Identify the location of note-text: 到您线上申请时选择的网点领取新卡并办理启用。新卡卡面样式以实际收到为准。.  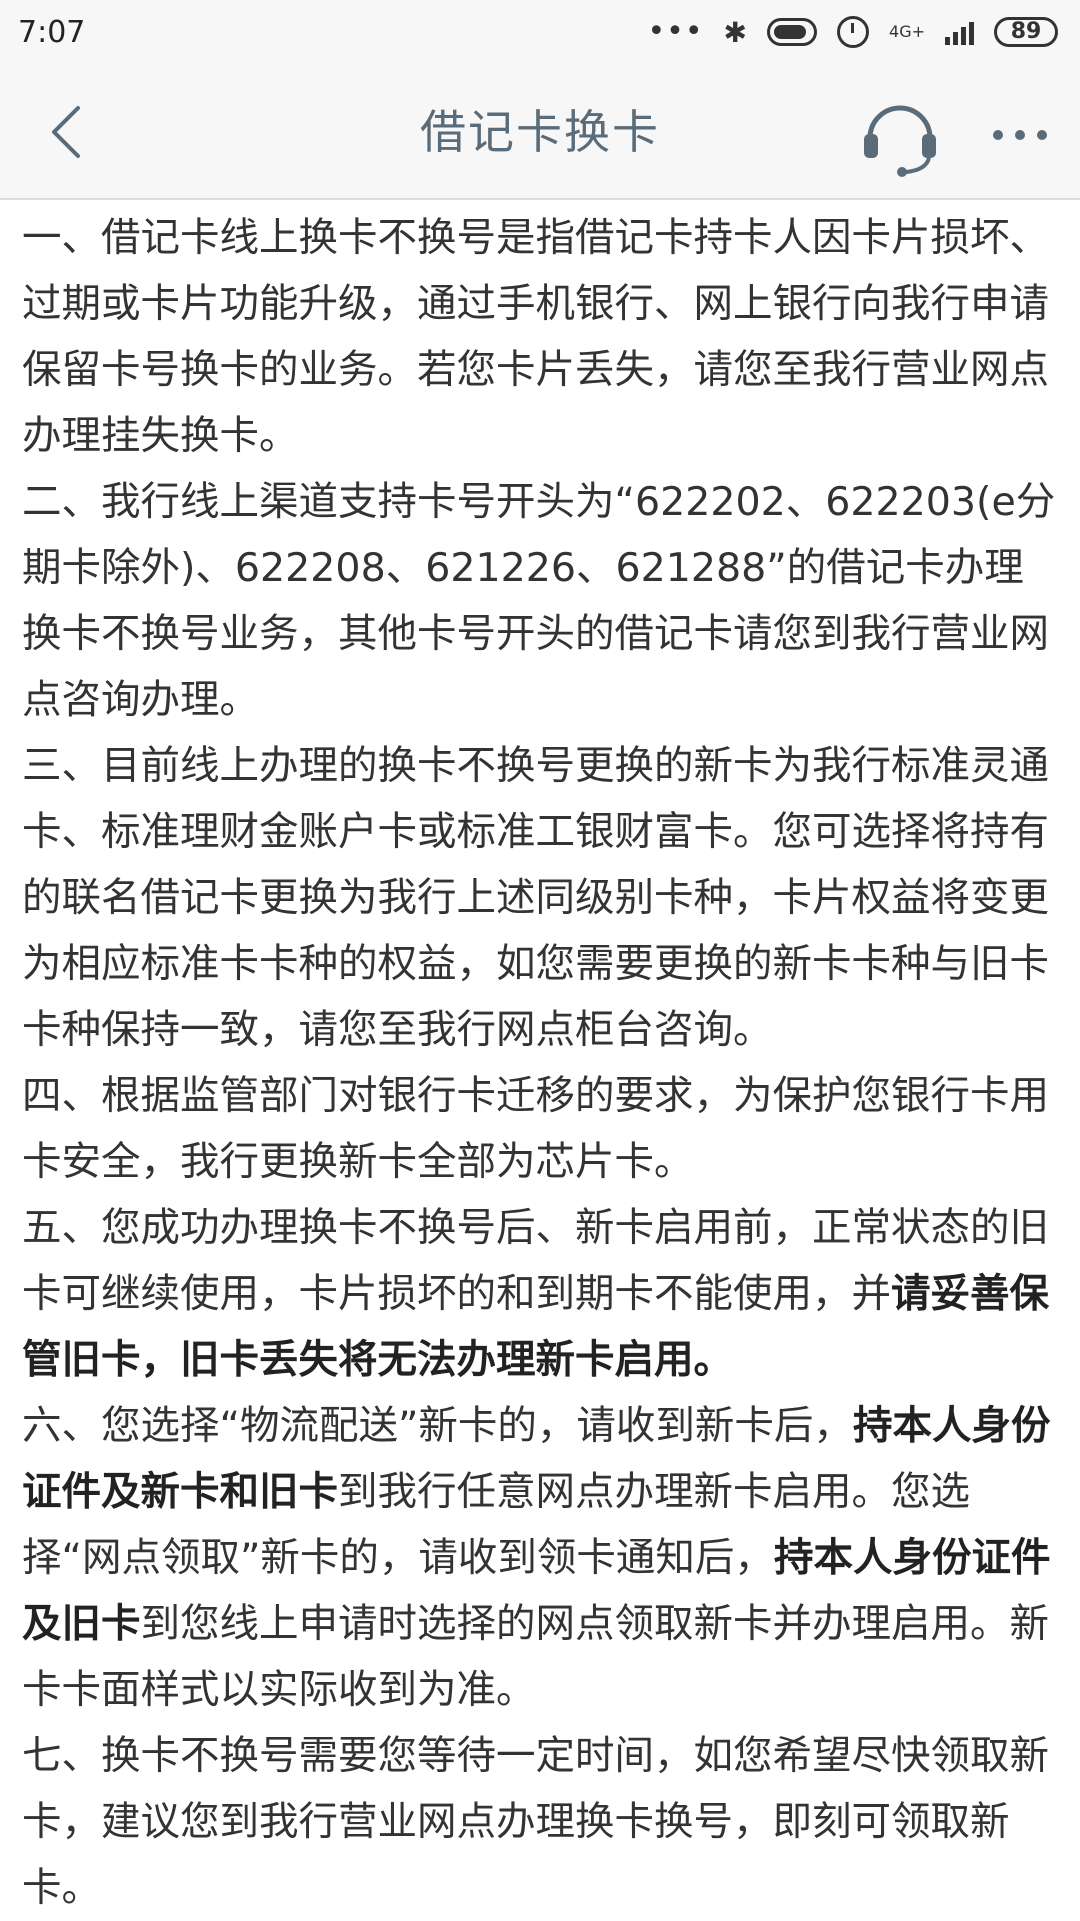
(535, 1657).